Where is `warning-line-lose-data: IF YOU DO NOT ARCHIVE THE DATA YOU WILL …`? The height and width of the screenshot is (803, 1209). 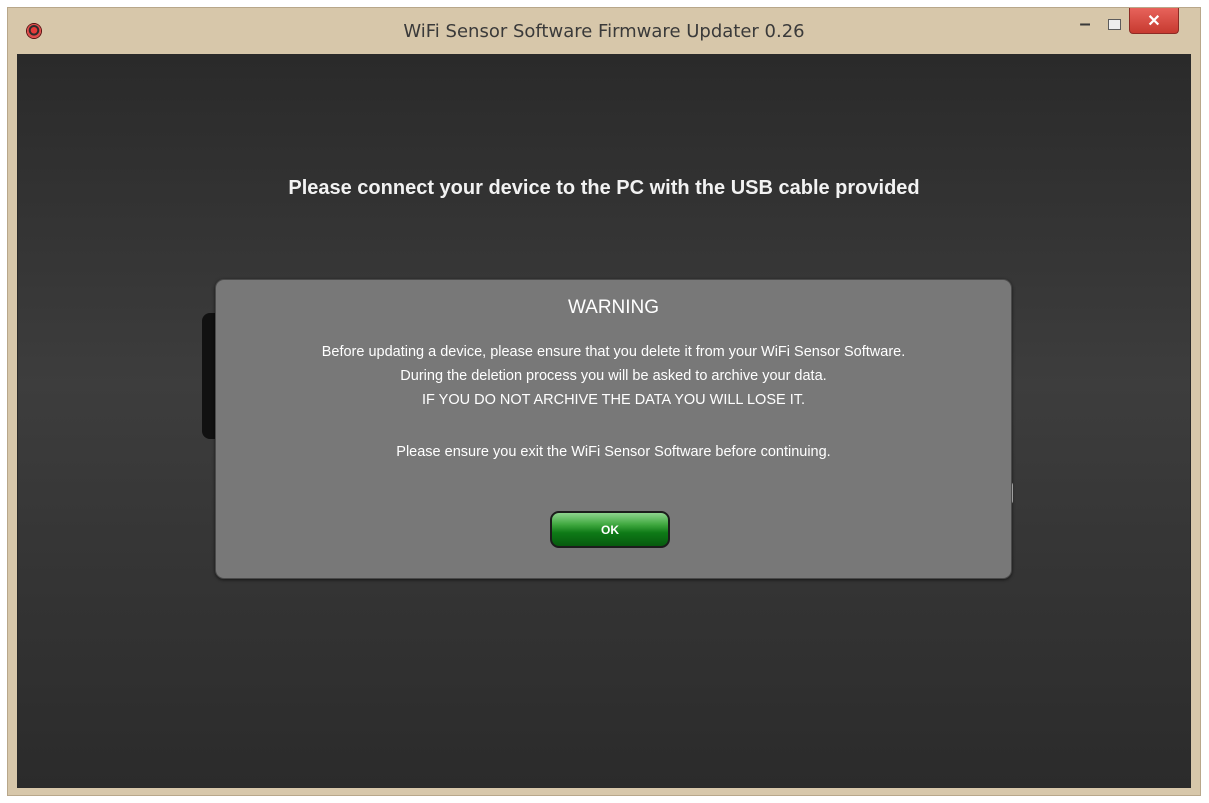
warning-line-lose-data: IF YOU DO NOT ARCHIVE THE DATA YOU WILL … is located at coordinates (613, 400).